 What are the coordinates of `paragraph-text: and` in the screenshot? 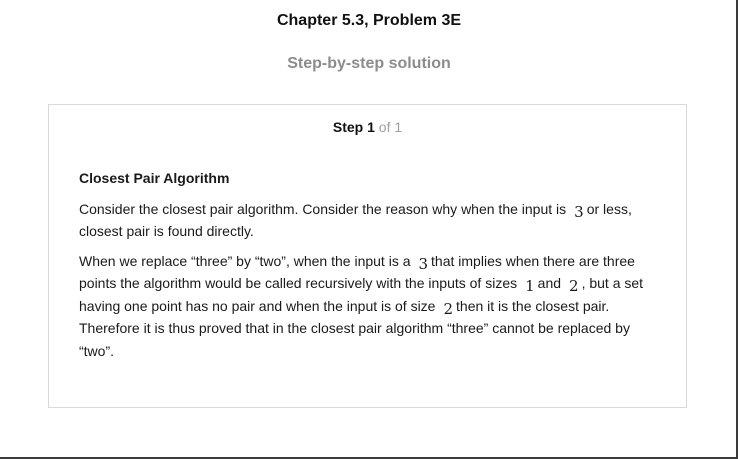 It's located at (549, 283).